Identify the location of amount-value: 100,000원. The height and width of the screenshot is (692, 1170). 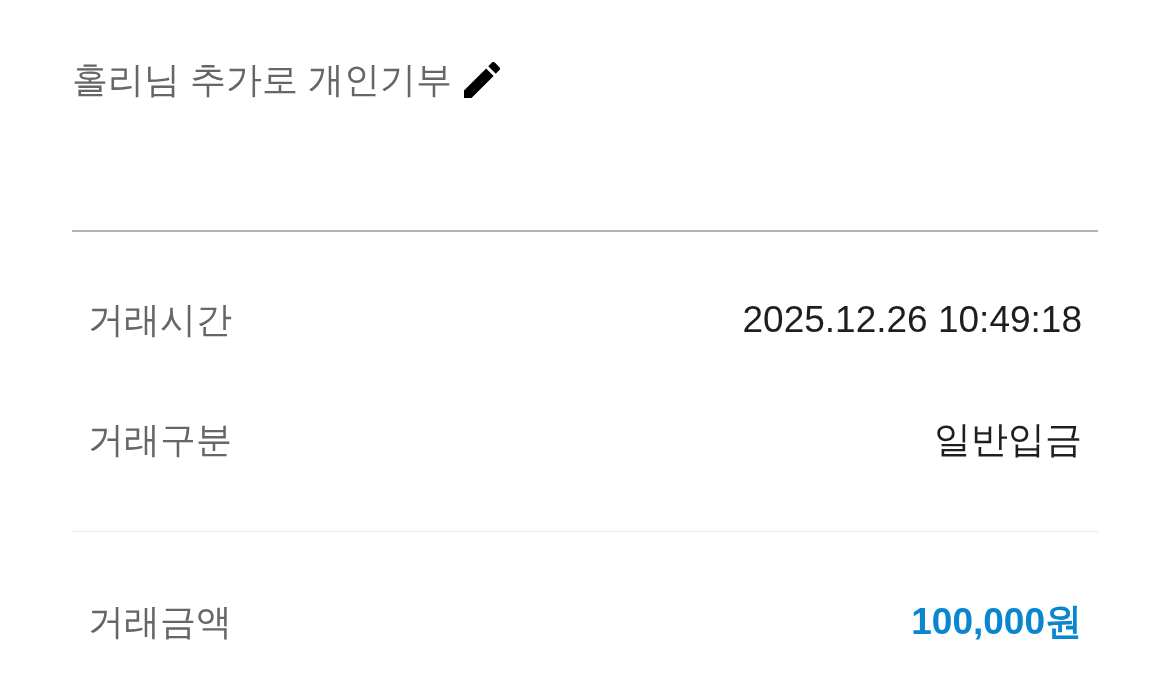
(996, 622).